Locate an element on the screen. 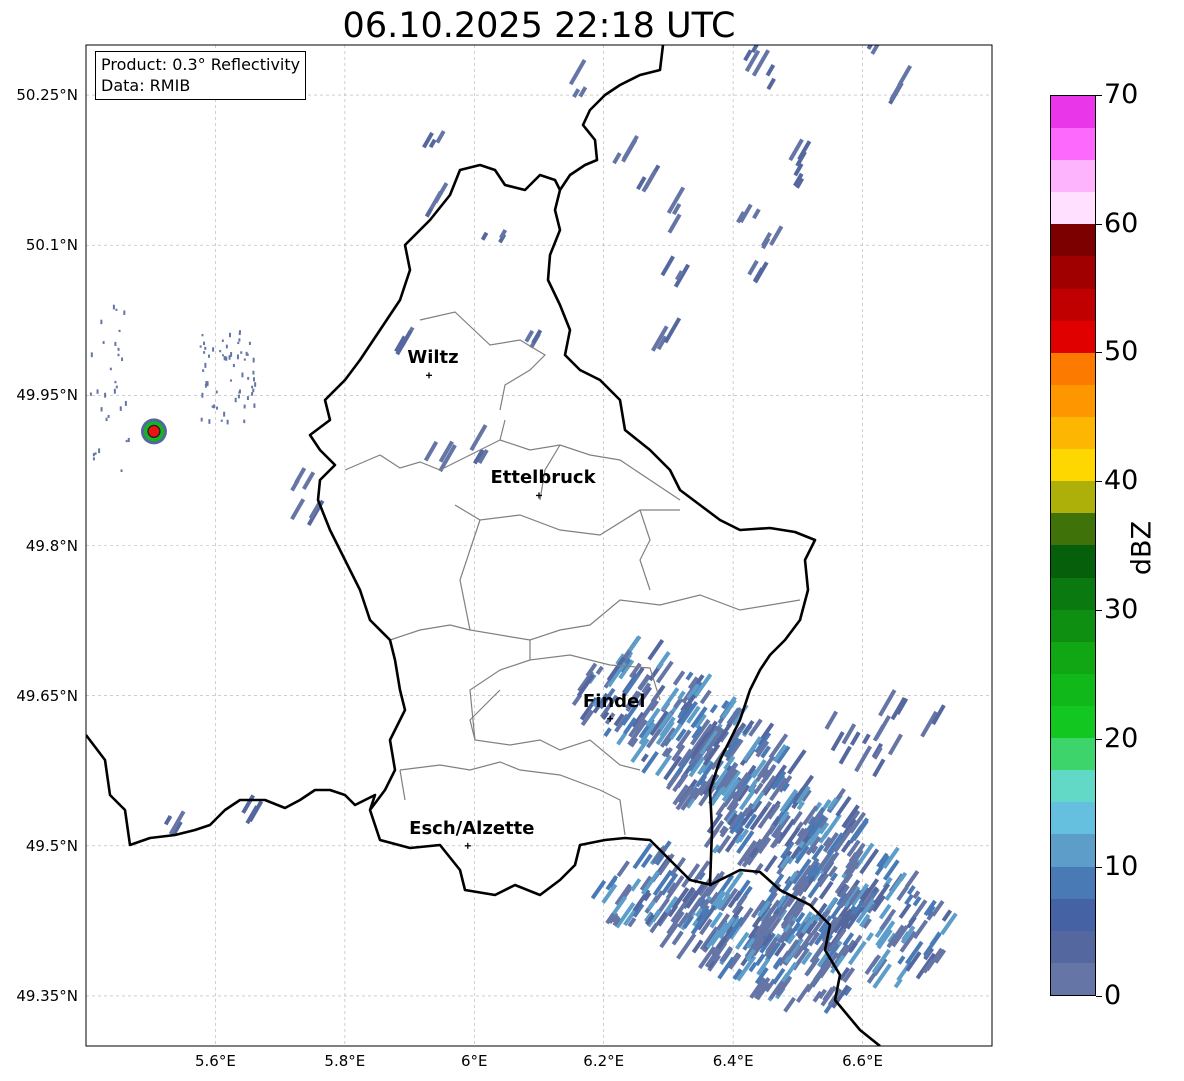 The height and width of the screenshot is (1081, 1184). city-markers is located at coordinates (519, 610).